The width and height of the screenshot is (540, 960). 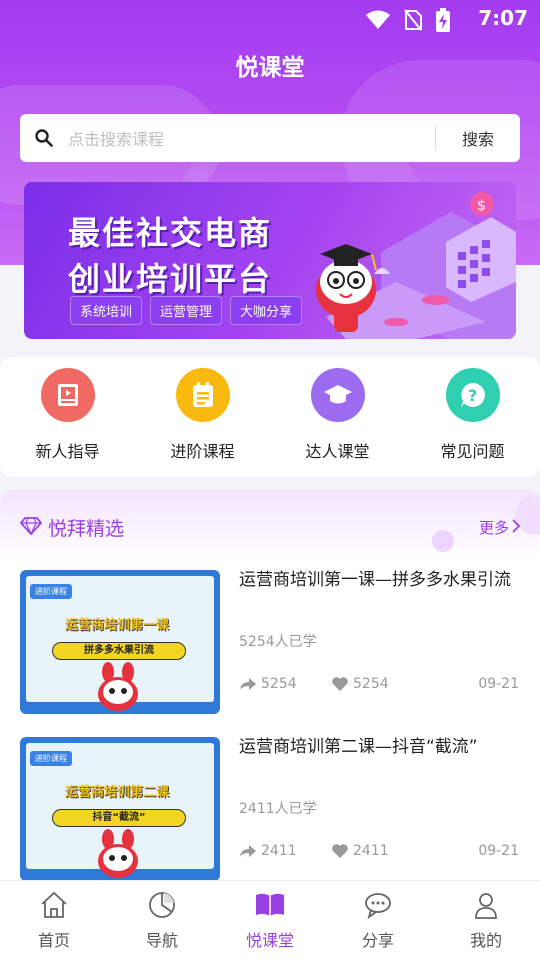 I want to click on tab-label: 首页, so click(x=53, y=940).